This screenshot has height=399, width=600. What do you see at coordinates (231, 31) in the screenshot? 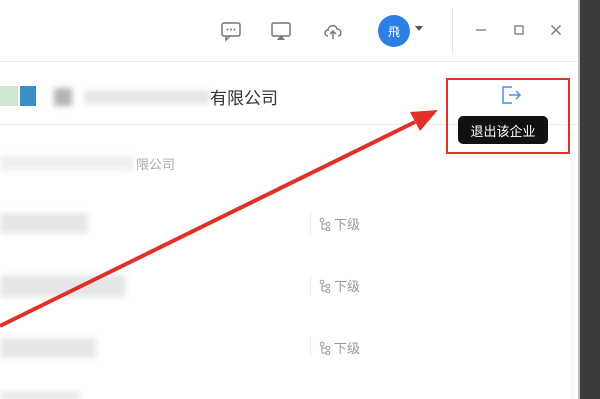
I see `chat-icon` at bounding box center [231, 31].